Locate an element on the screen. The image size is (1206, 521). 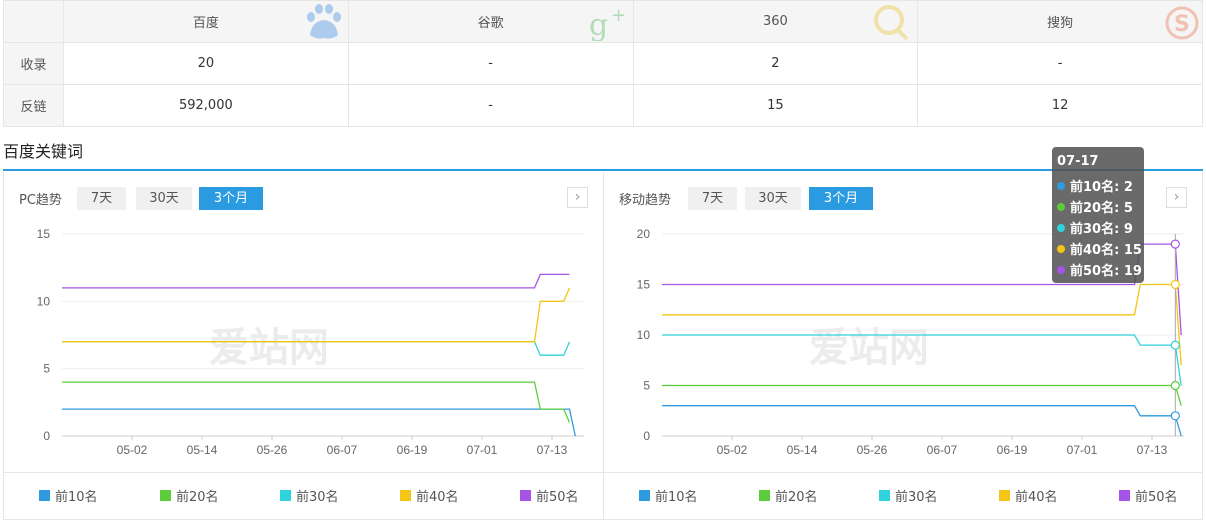
baidu-paw-icon is located at coordinates (323, 21).